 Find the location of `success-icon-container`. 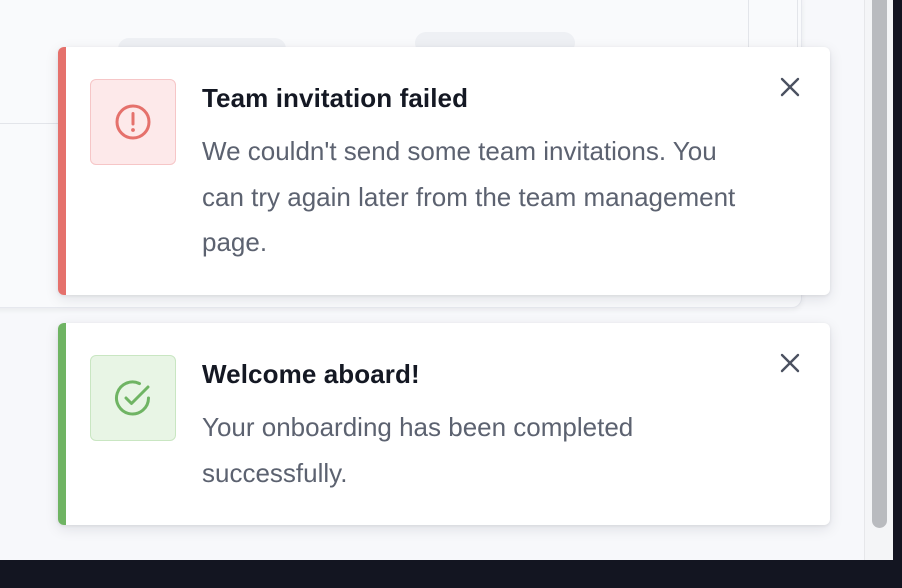

success-icon-container is located at coordinates (133, 398).